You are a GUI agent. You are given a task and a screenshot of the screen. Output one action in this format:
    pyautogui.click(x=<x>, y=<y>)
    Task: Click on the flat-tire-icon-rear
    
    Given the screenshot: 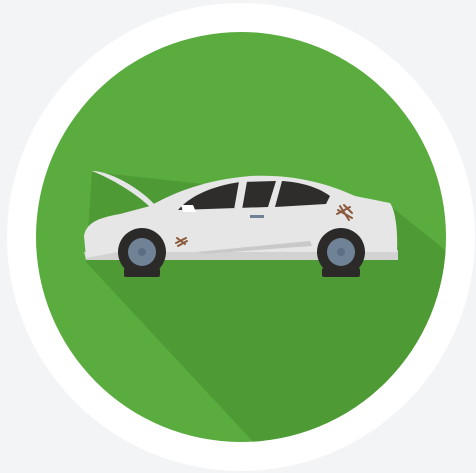 What is the action you would take?
    pyautogui.click(x=341, y=252)
    